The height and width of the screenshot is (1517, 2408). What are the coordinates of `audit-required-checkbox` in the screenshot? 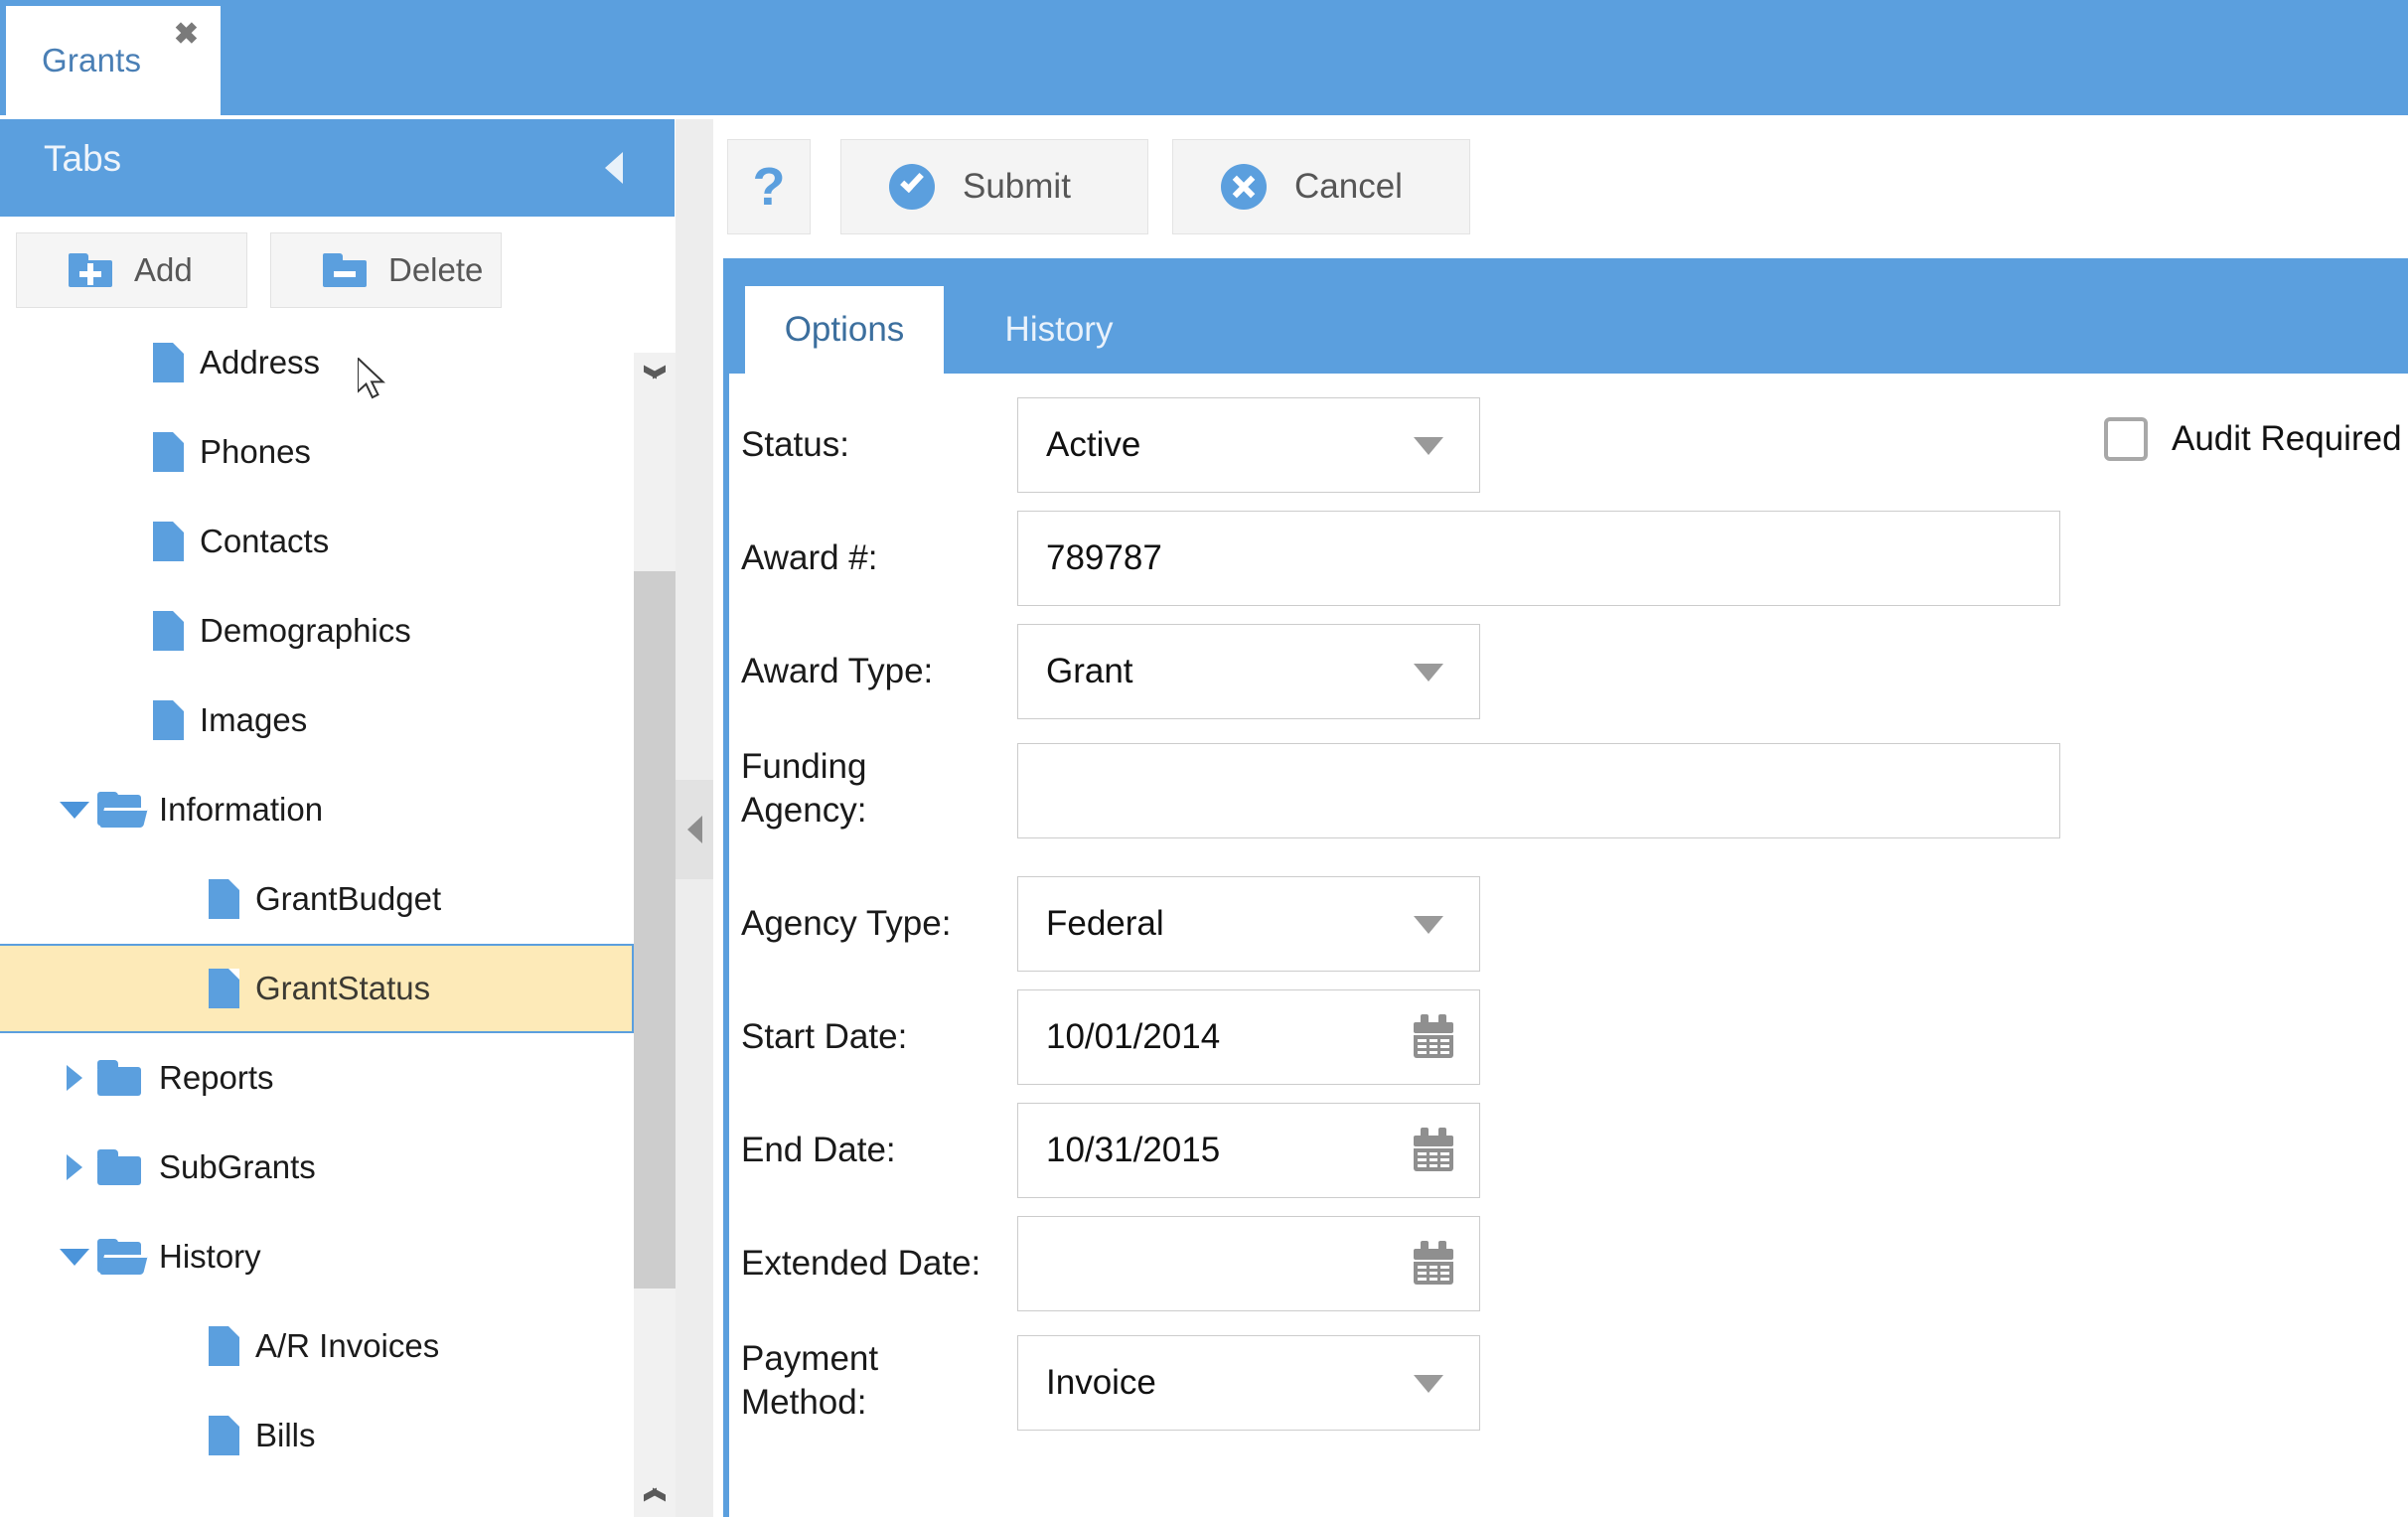 It's located at (2126, 439).